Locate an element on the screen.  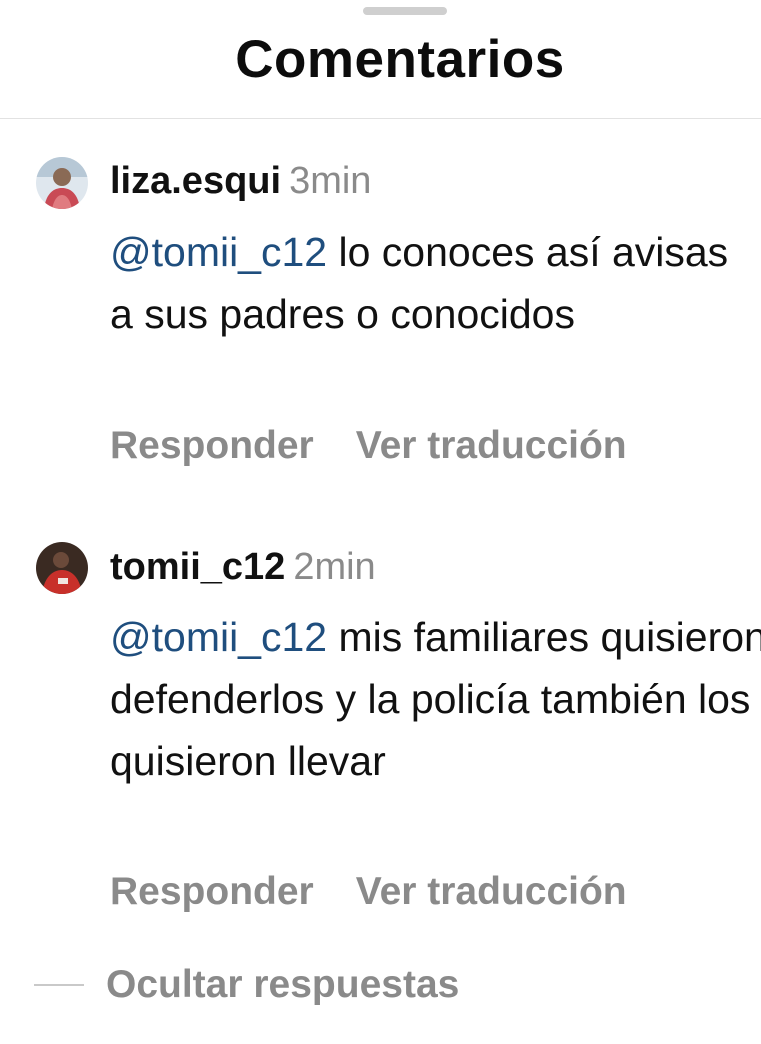
sheet-grabber-handle is located at coordinates (405, 11).